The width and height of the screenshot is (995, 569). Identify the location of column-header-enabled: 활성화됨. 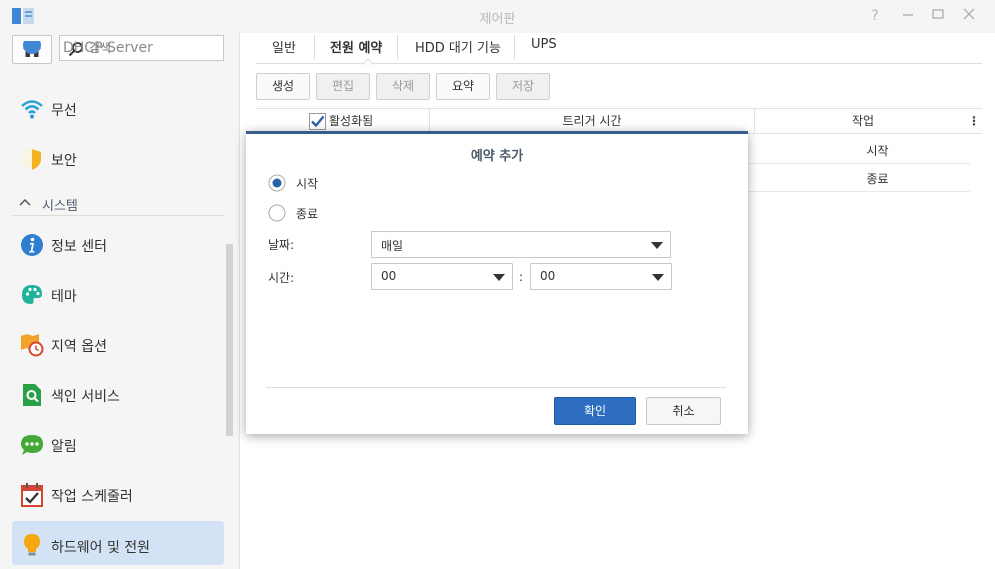
(359, 121).